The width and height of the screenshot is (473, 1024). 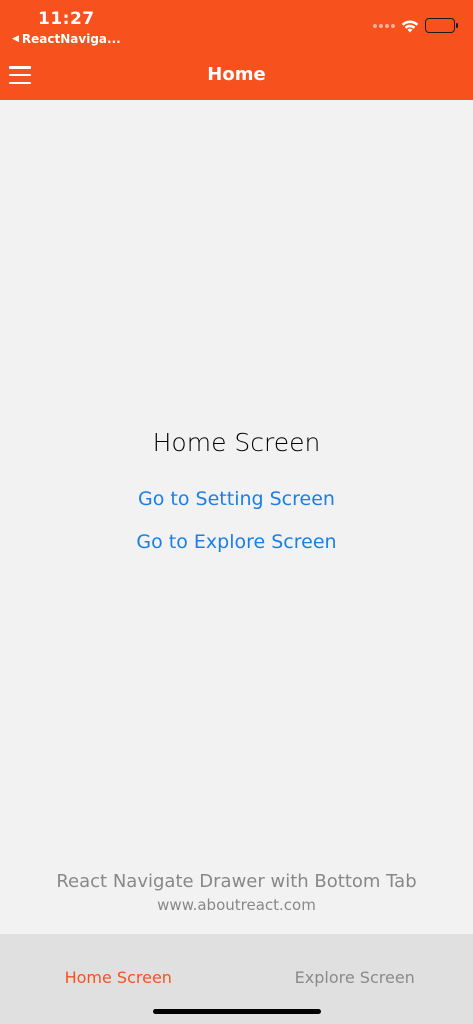 What do you see at coordinates (236, 442) in the screenshot?
I see `screen-title: Home Screen` at bounding box center [236, 442].